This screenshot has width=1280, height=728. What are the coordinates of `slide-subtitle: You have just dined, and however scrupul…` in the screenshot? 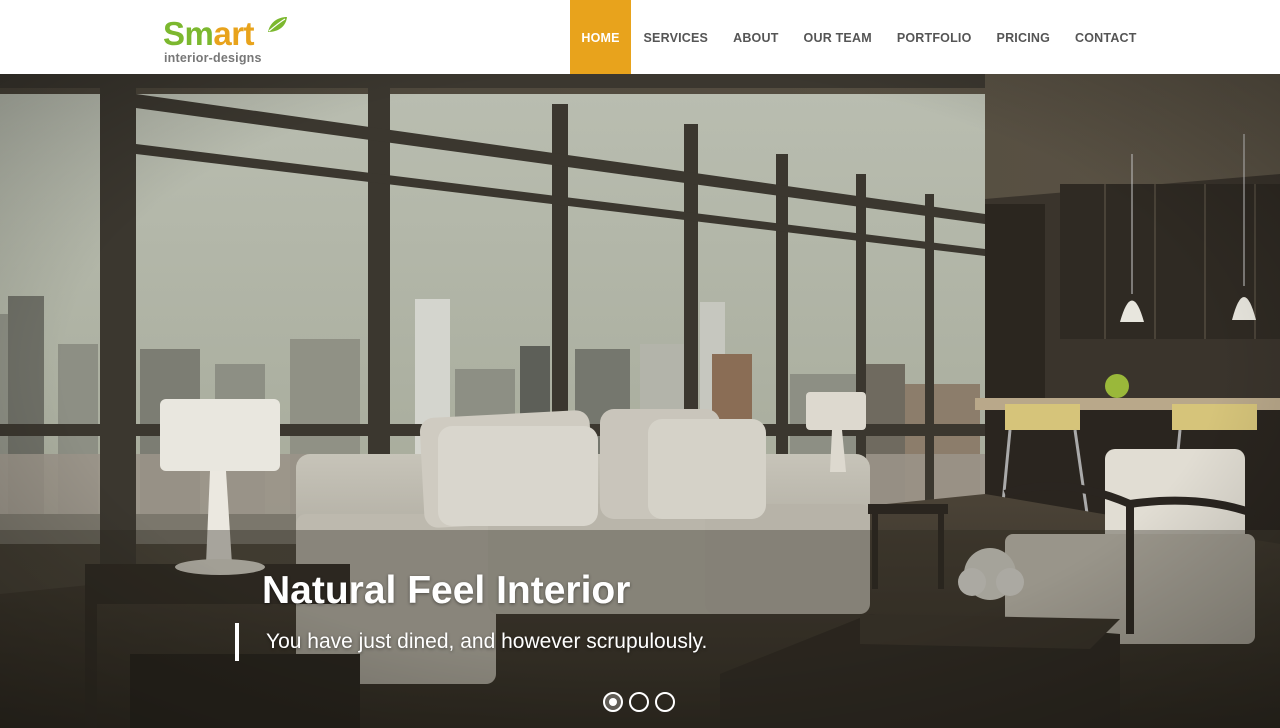 It's located at (487, 641).